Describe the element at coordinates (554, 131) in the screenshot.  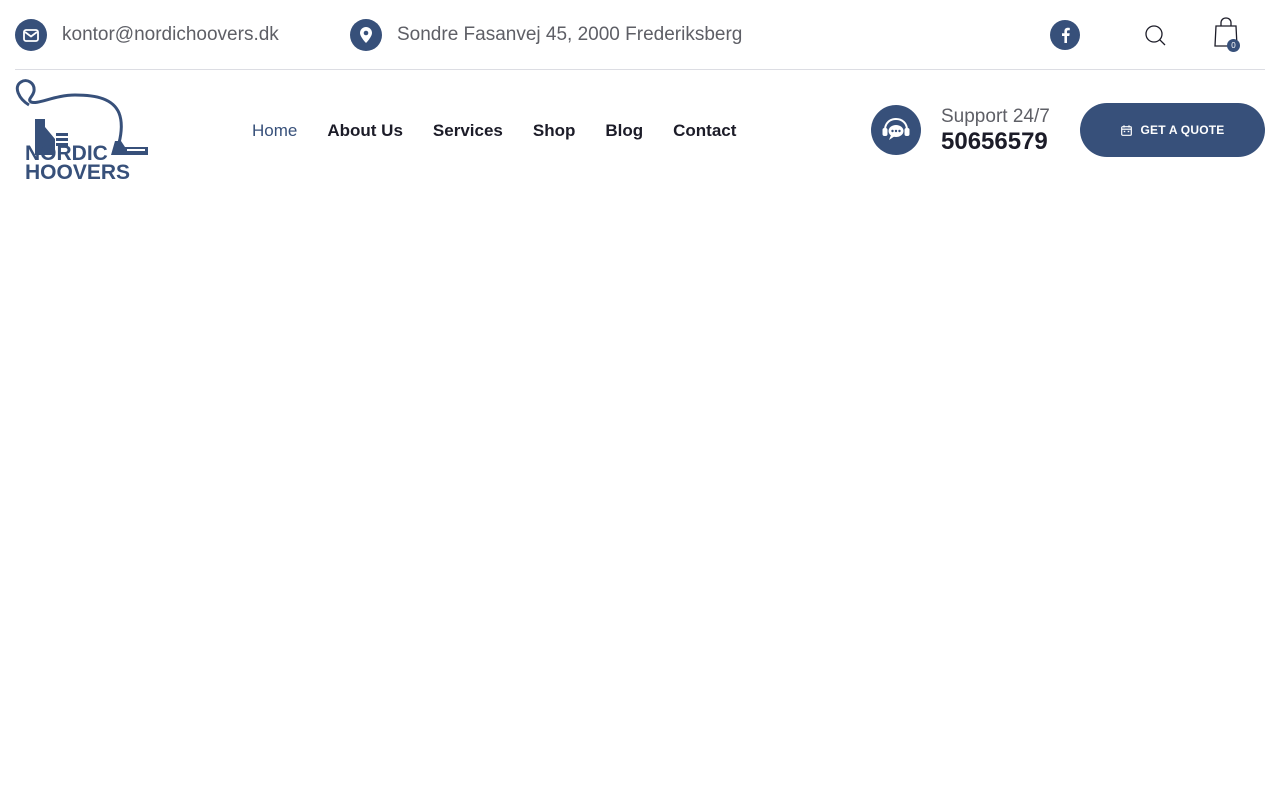
I see `nav-shop: Shop` at that location.